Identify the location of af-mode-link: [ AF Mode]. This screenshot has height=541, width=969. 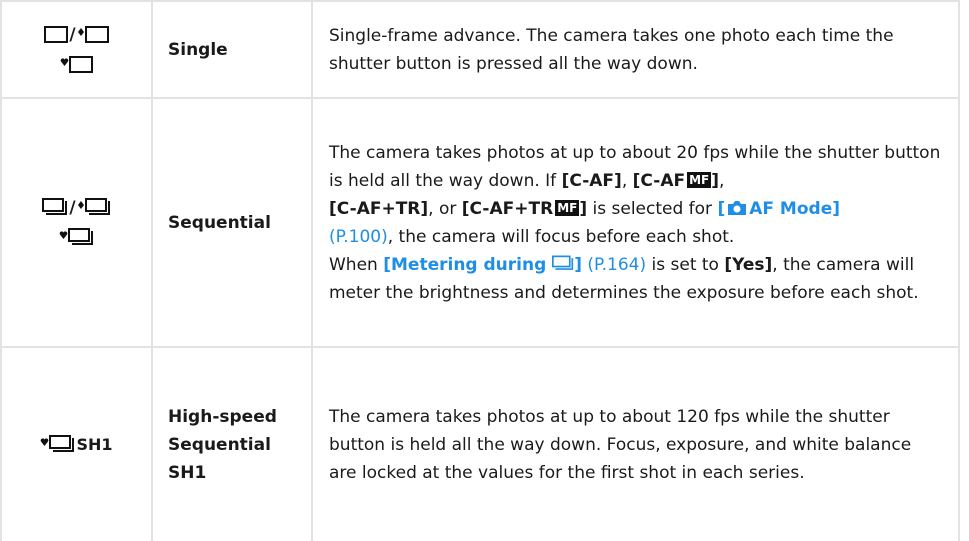
(778, 209).